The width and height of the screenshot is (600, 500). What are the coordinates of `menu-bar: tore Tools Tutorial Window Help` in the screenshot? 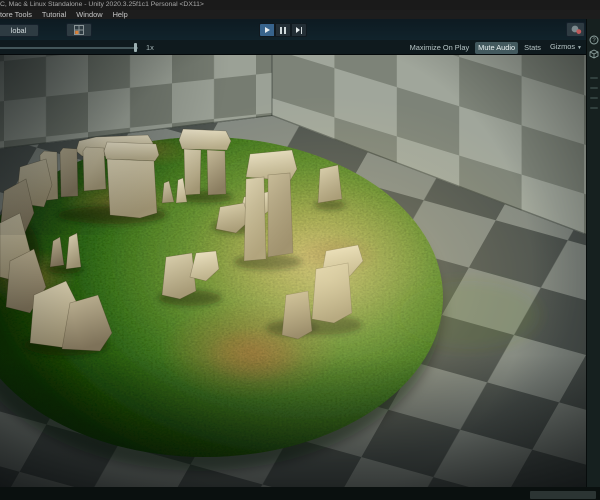 It's located at (300, 14).